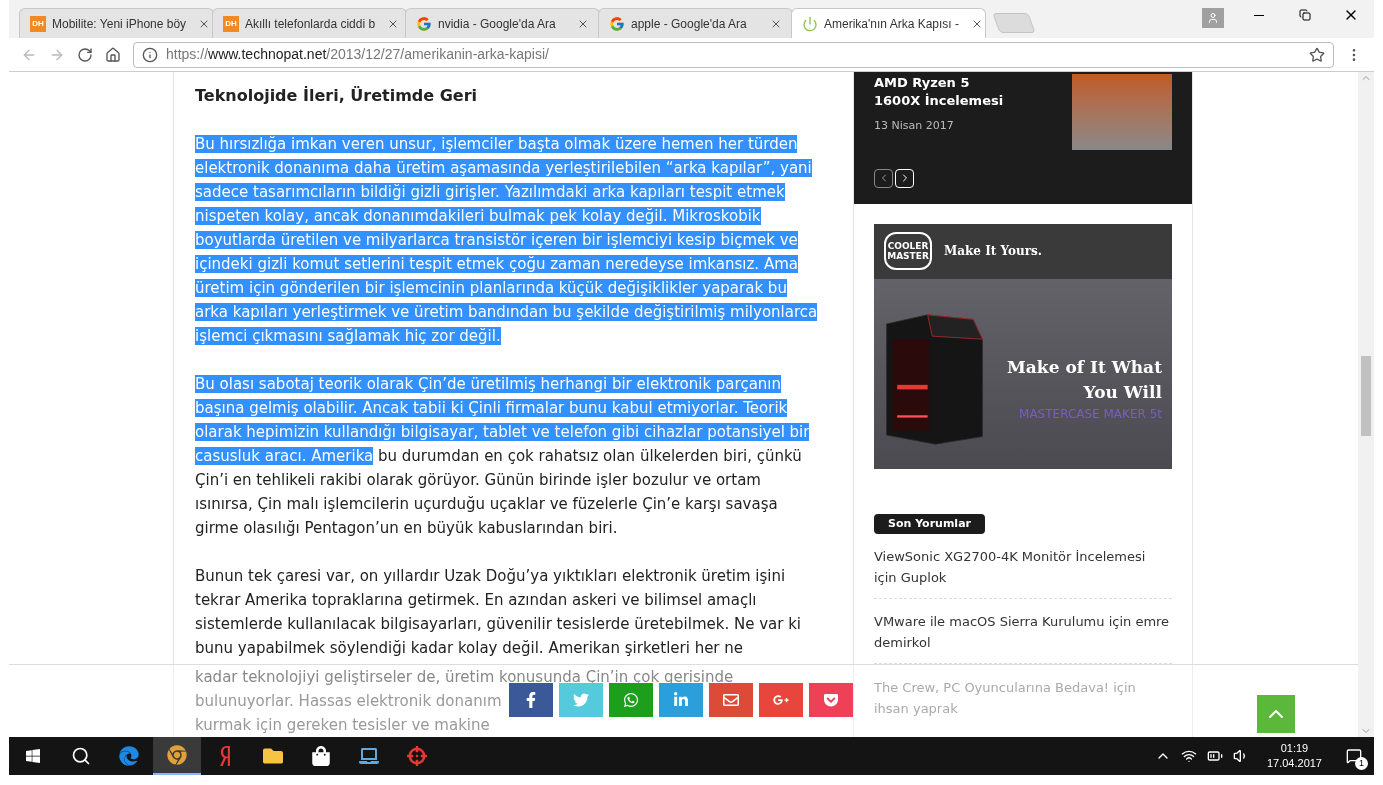 The width and height of the screenshot is (1383, 785). What do you see at coordinates (689, 24) in the screenshot?
I see `tab-title: apple - Google'da Ara` at bounding box center [689, 24].